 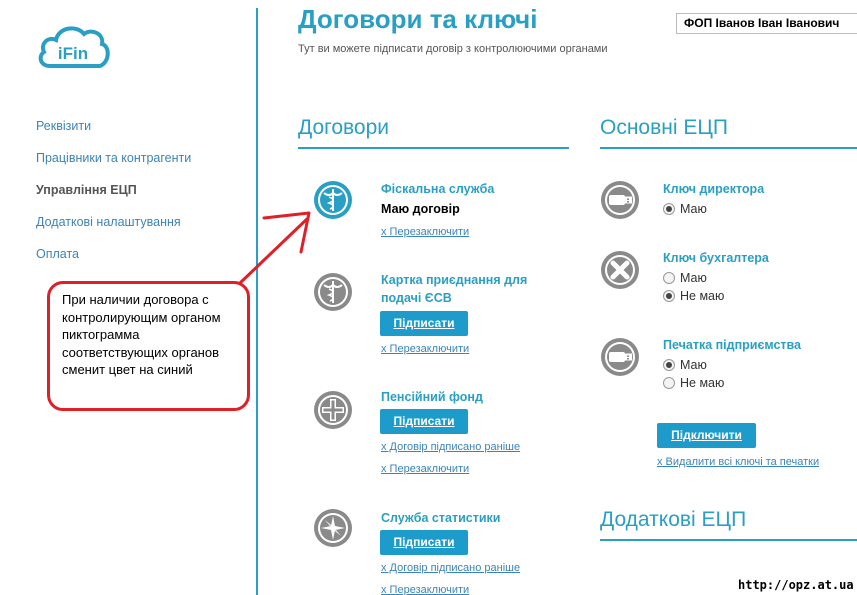 I want to click on sidebar-item-payment: Оплата, so click(x=113, y=261).